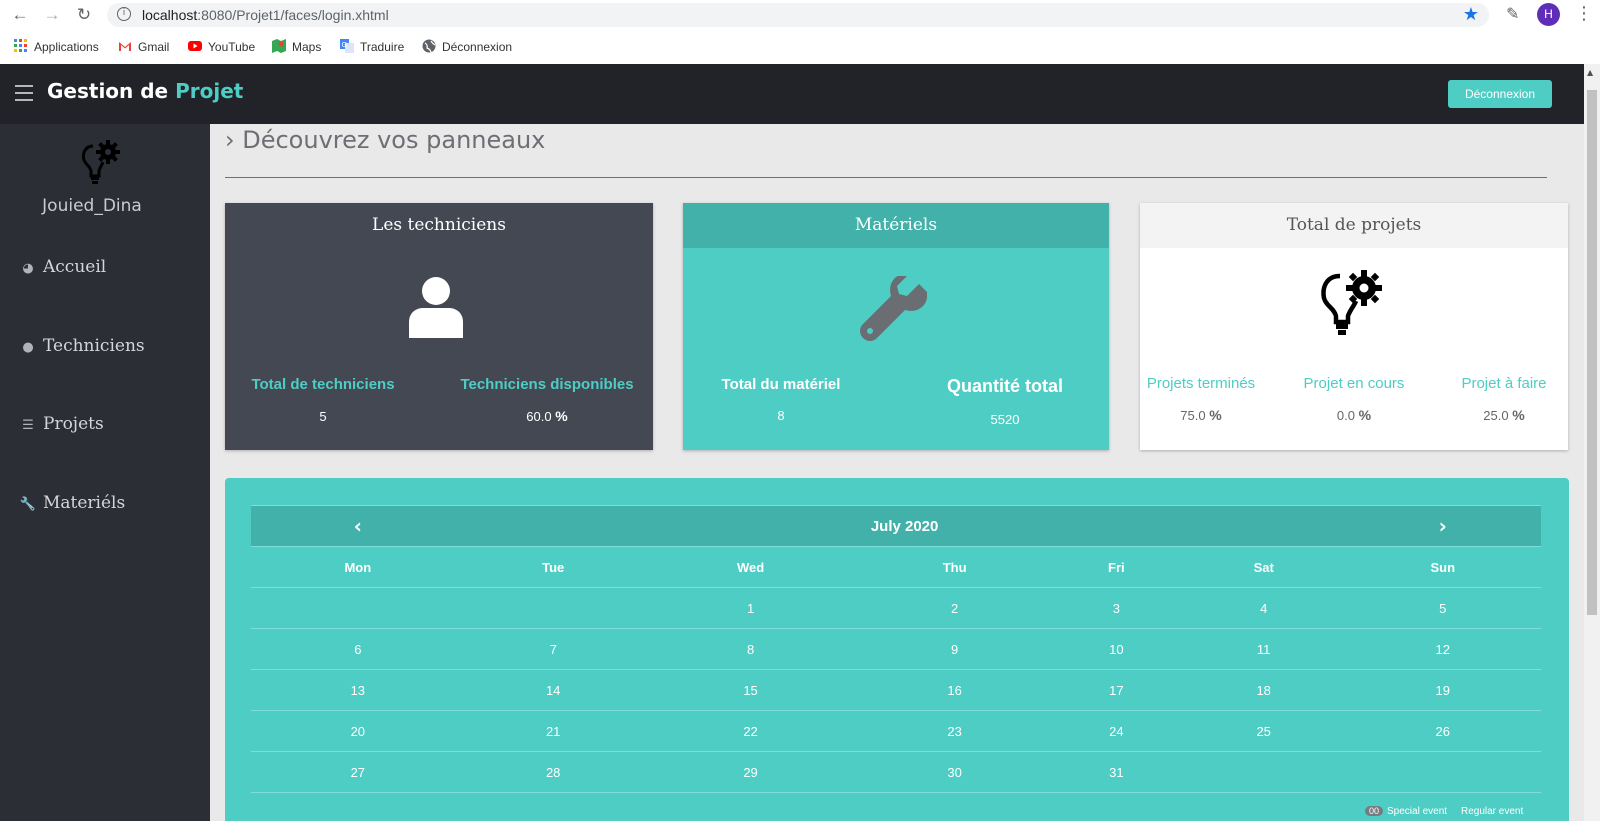 Image resolution: width=1600 pixels, height=821 pixels. What do you see at coordinates (358, 649) in the screenshot?
I see `calendar-day: 6` at bounding box center [358, 649].